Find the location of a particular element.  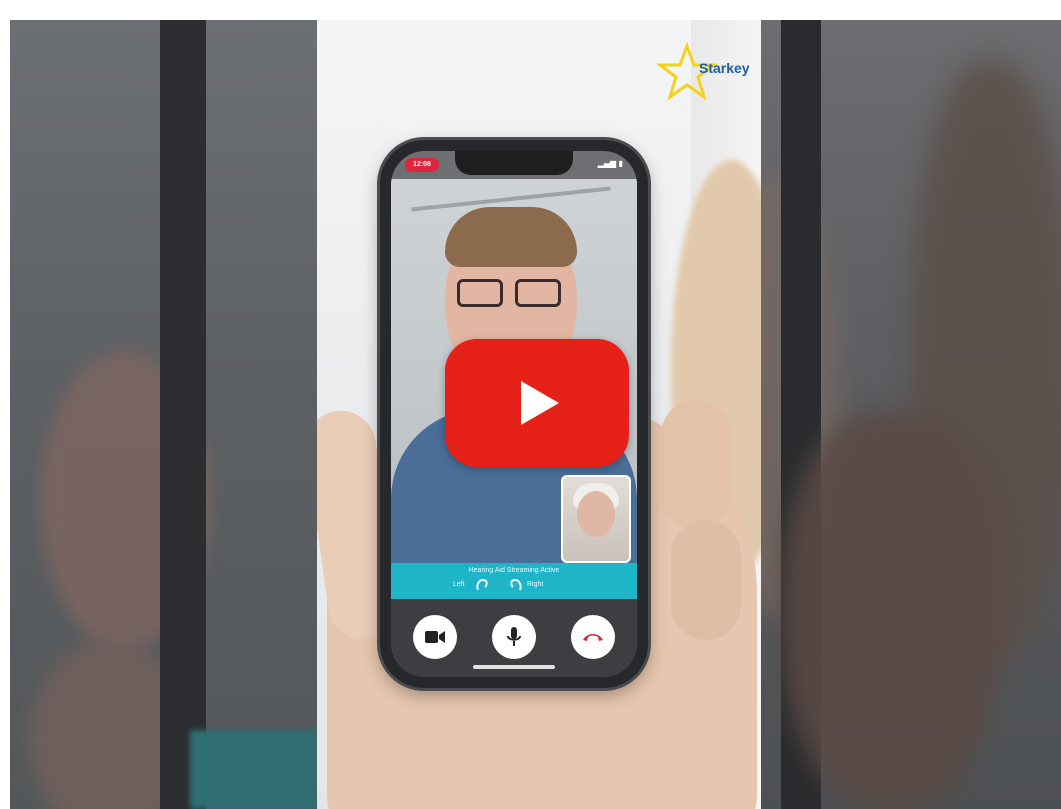

self-view-thumbnail is located at coordinates (596, 519).